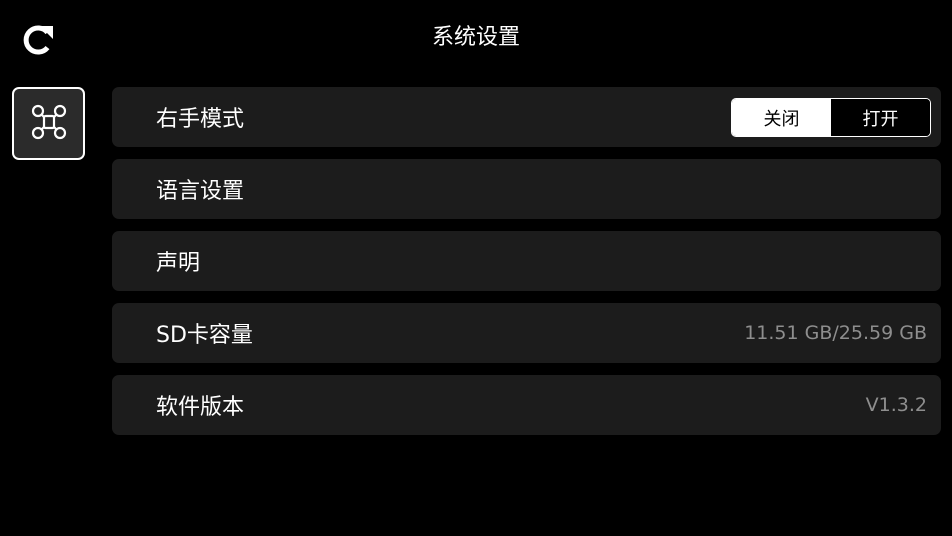 The width and height of the screenshot is (952, 536). I want to click on setting-row-sd-capacity: SD卡容量 11.51 GB/25.59 GB, so click(526, 333).